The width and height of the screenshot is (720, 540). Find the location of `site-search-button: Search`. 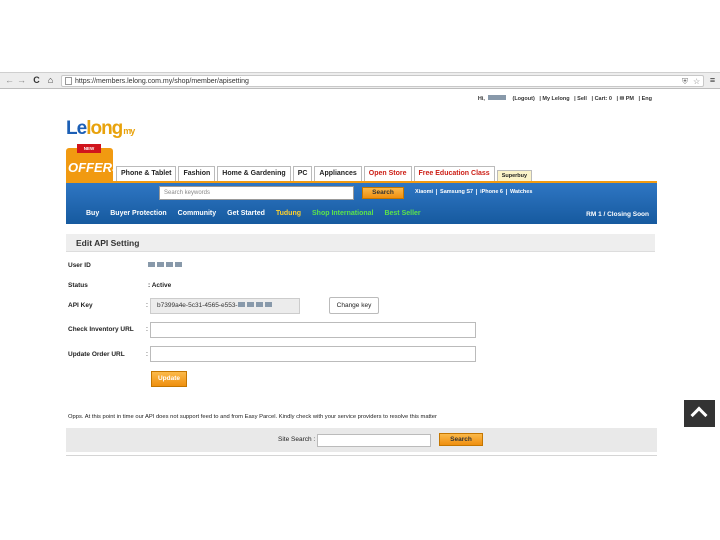

site-search-button: Search is located at coordinates (461, 439).